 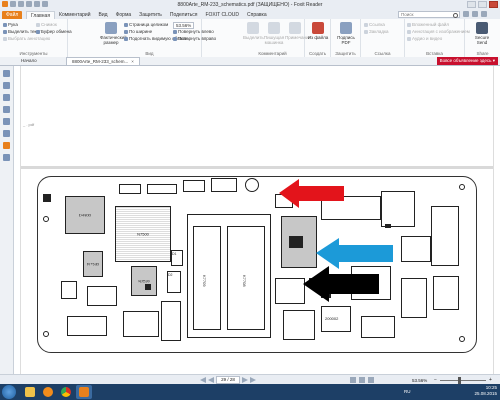 I want to click on image-icon, so click(x=409, y=31).